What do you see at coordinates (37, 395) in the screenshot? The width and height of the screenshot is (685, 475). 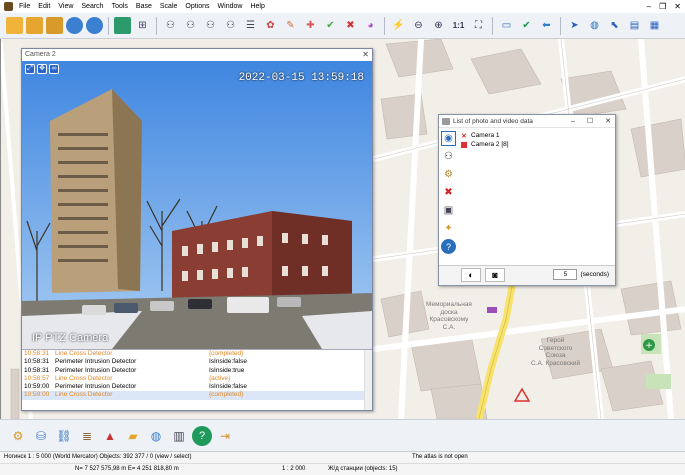 I see `log-time: 10:59:00` at bounding box center [37, 395].